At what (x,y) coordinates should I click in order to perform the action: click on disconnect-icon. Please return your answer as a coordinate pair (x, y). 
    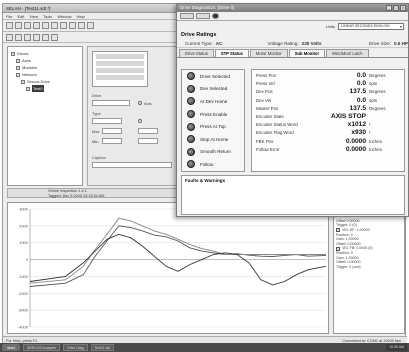
    Looking at the image, I should click on (81, 25).